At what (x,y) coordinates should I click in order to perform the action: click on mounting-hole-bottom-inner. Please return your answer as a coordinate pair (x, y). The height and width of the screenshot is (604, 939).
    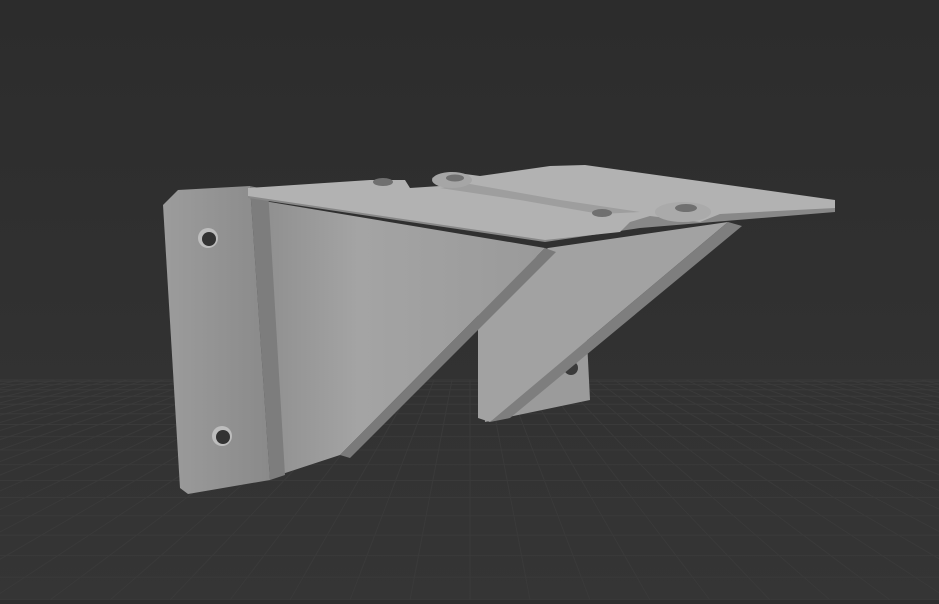
    Looking at the image, I should click on (223, 437).